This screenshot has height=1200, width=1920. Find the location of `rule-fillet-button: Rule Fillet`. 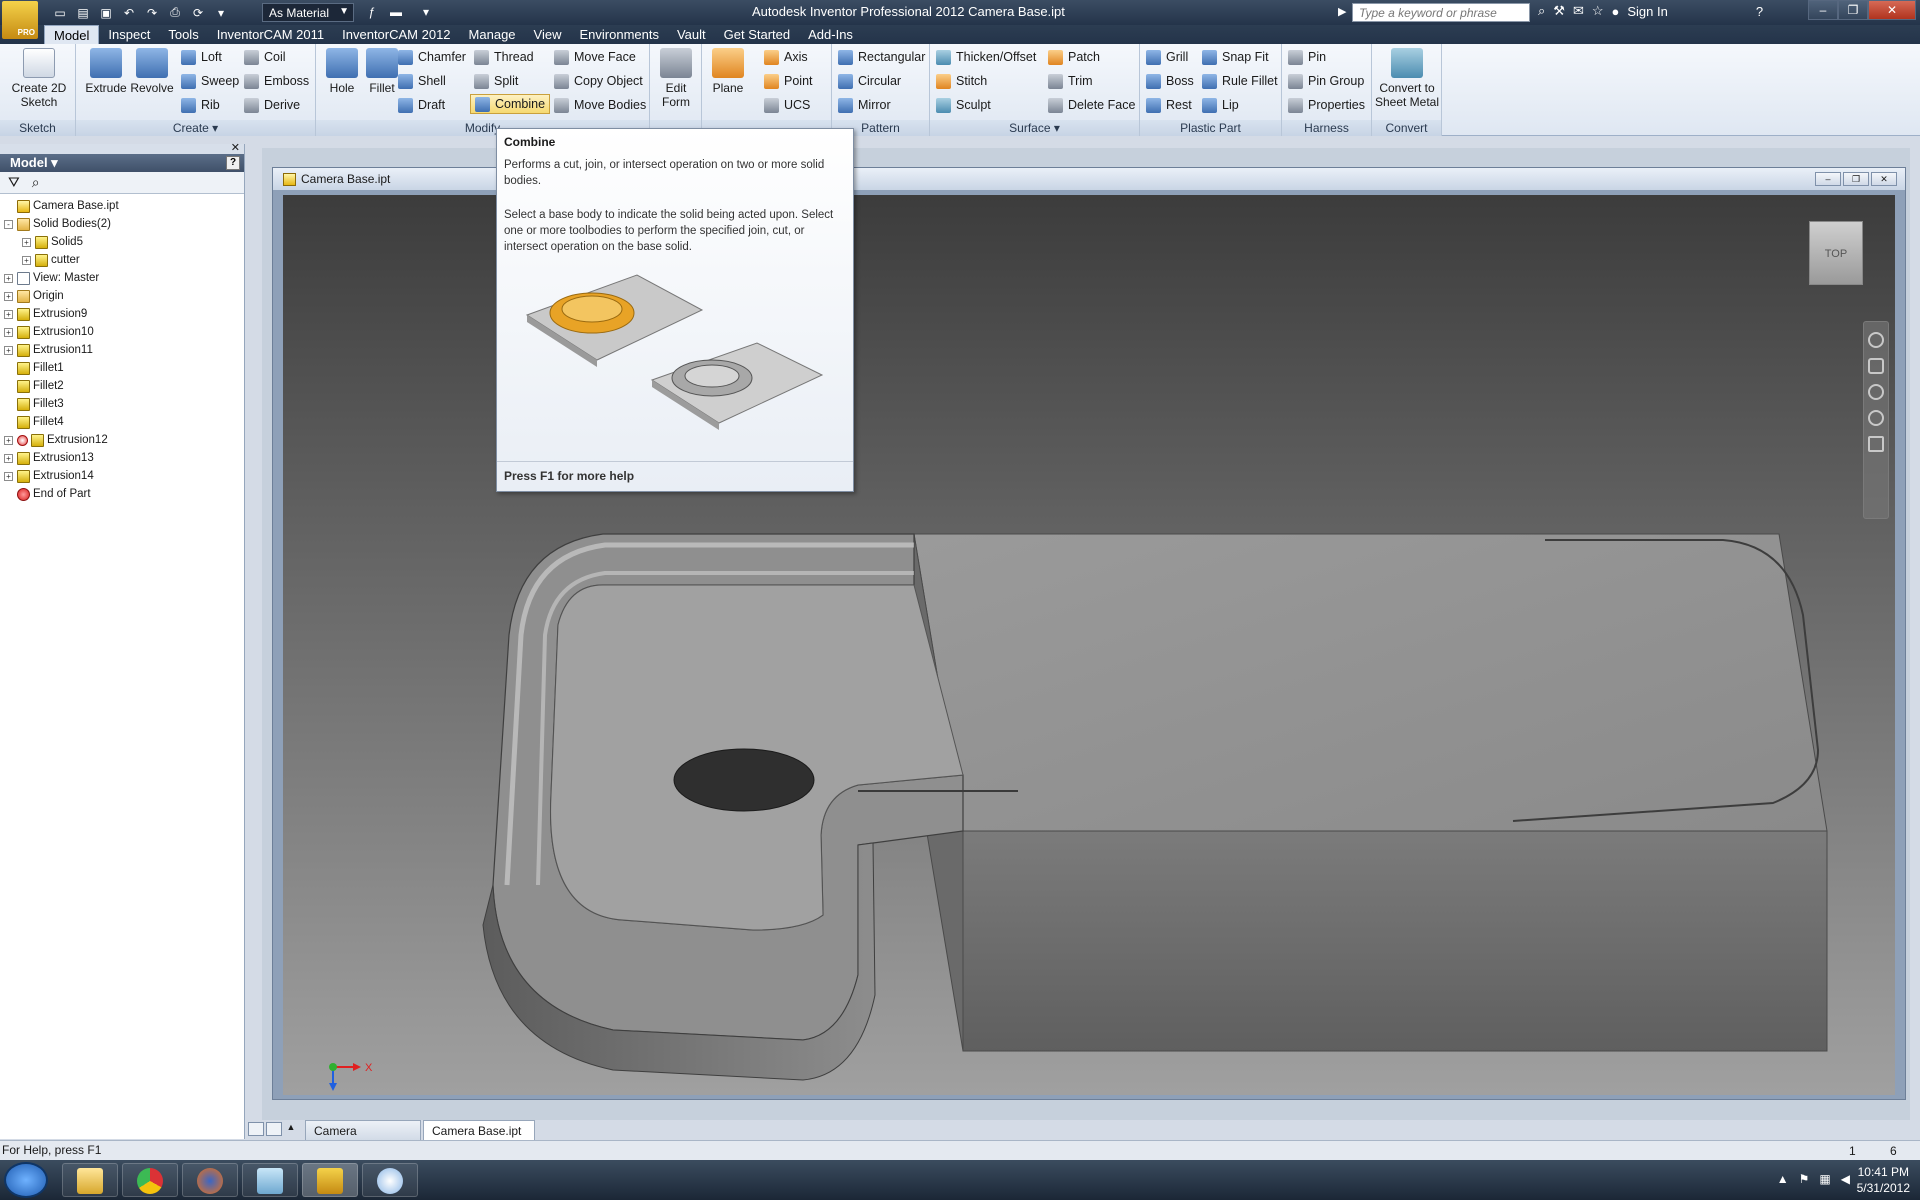

rule-fillet-button: Rule Fillet is located at coordinates (1240, 81).